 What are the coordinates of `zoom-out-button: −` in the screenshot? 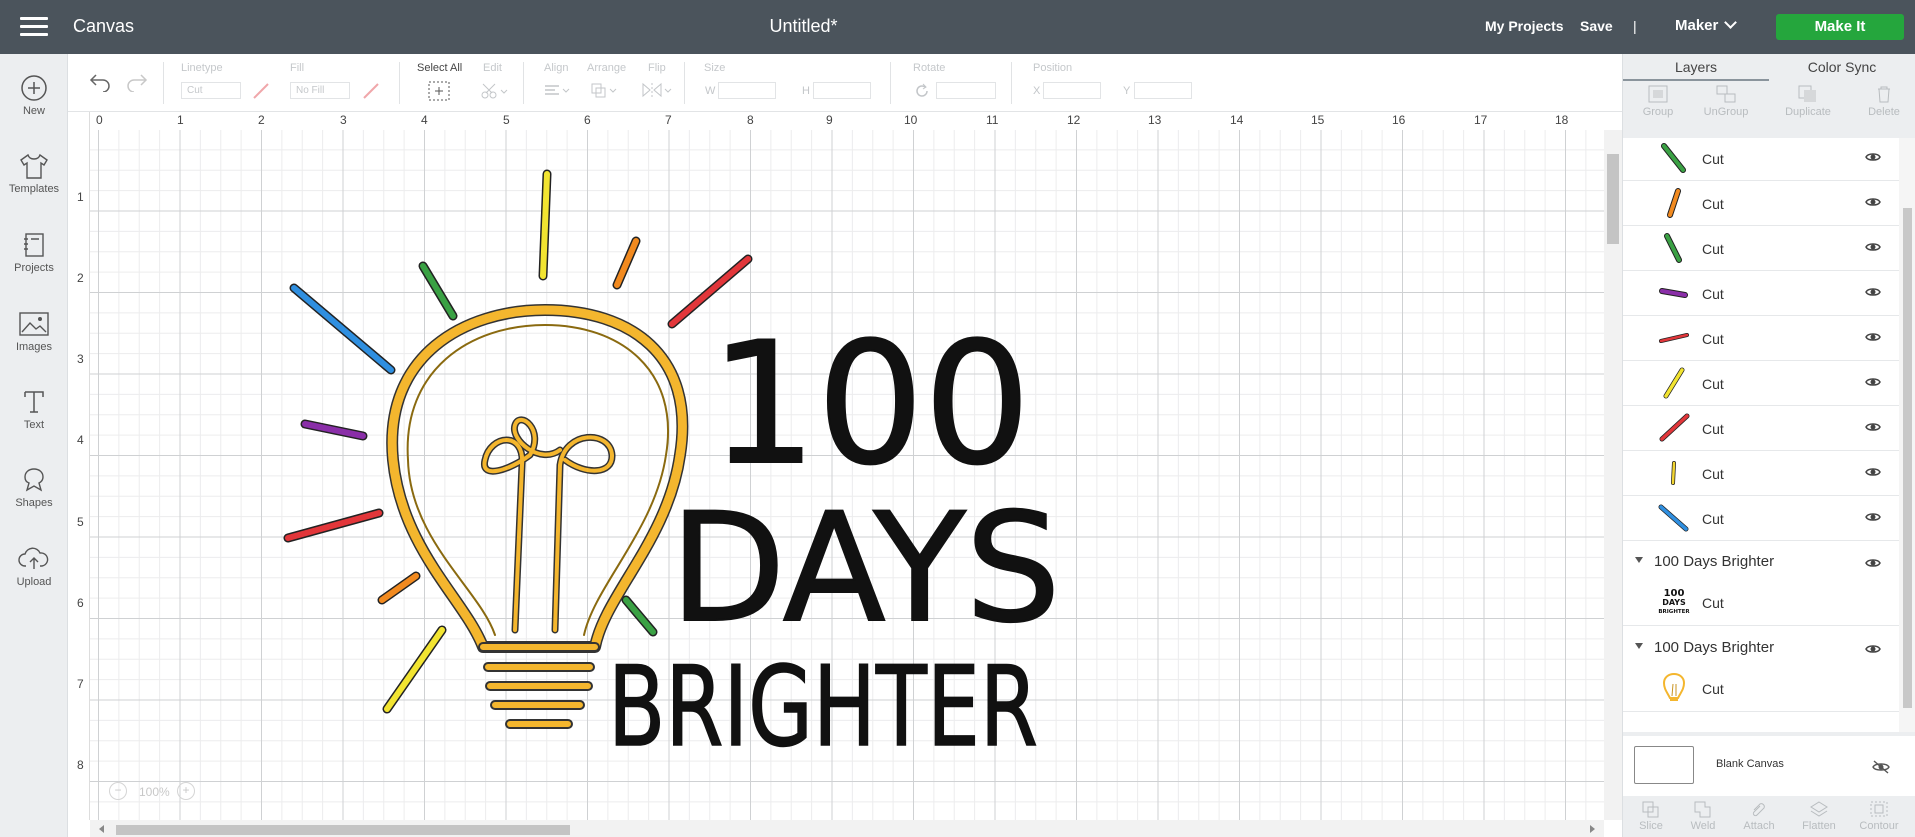 It's located at (118, 791).